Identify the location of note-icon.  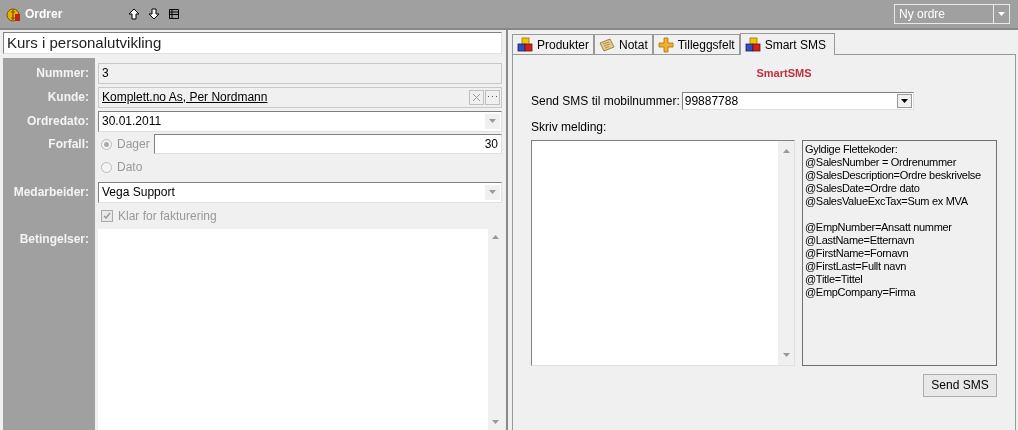
(607, 44).